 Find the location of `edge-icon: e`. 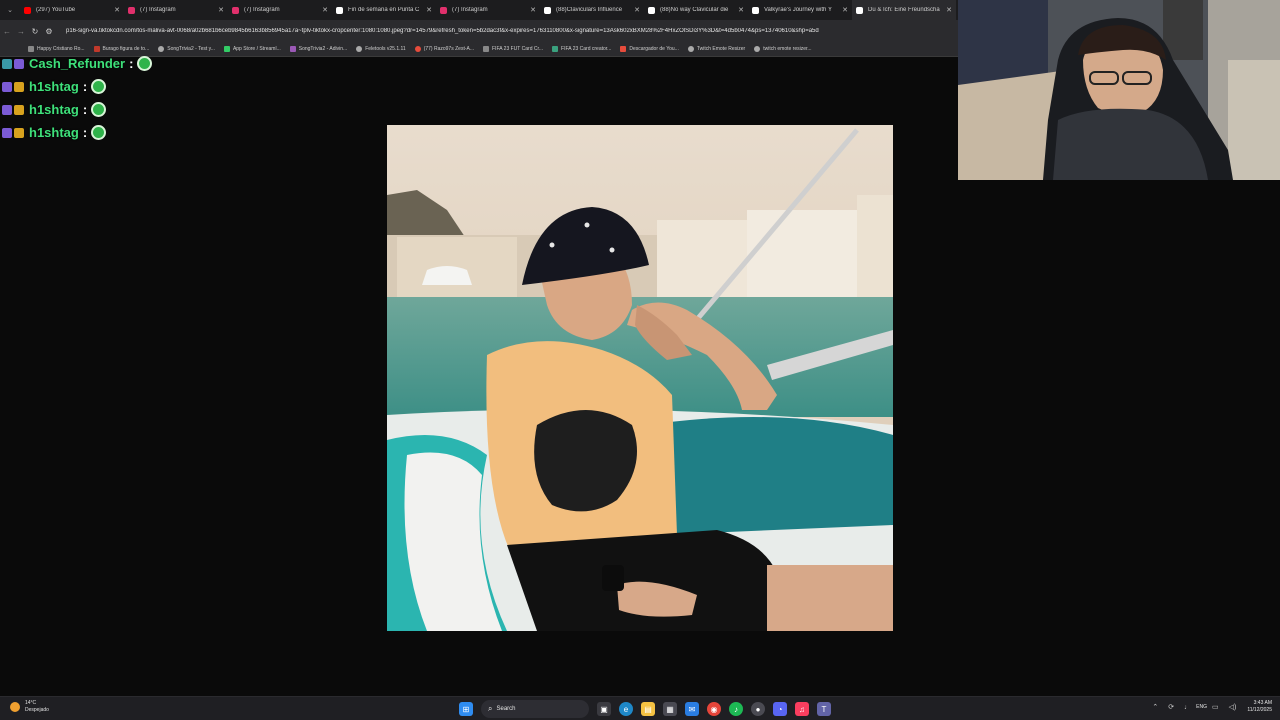

edge-icon: e is located at coordinates (626, 709).